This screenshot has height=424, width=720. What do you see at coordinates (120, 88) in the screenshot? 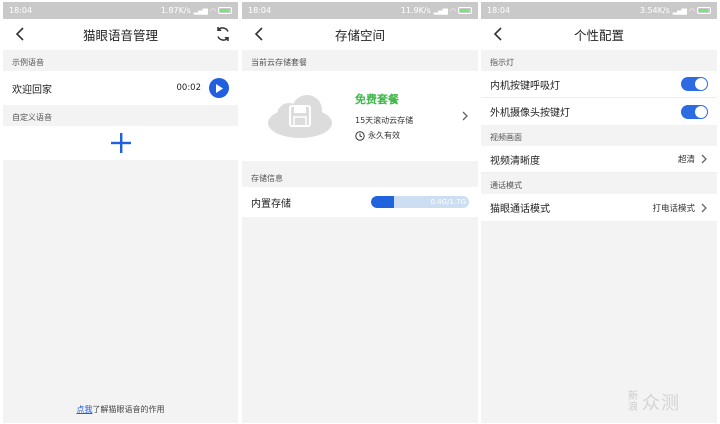
I see `voice-item: 欢迎回家 00:02` at bounding box center [120, 88].